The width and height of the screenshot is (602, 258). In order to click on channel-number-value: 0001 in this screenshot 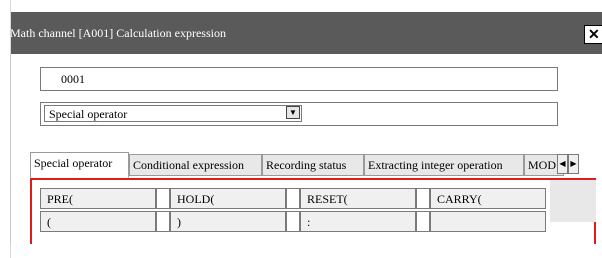, I will do `click(73, 79)`.